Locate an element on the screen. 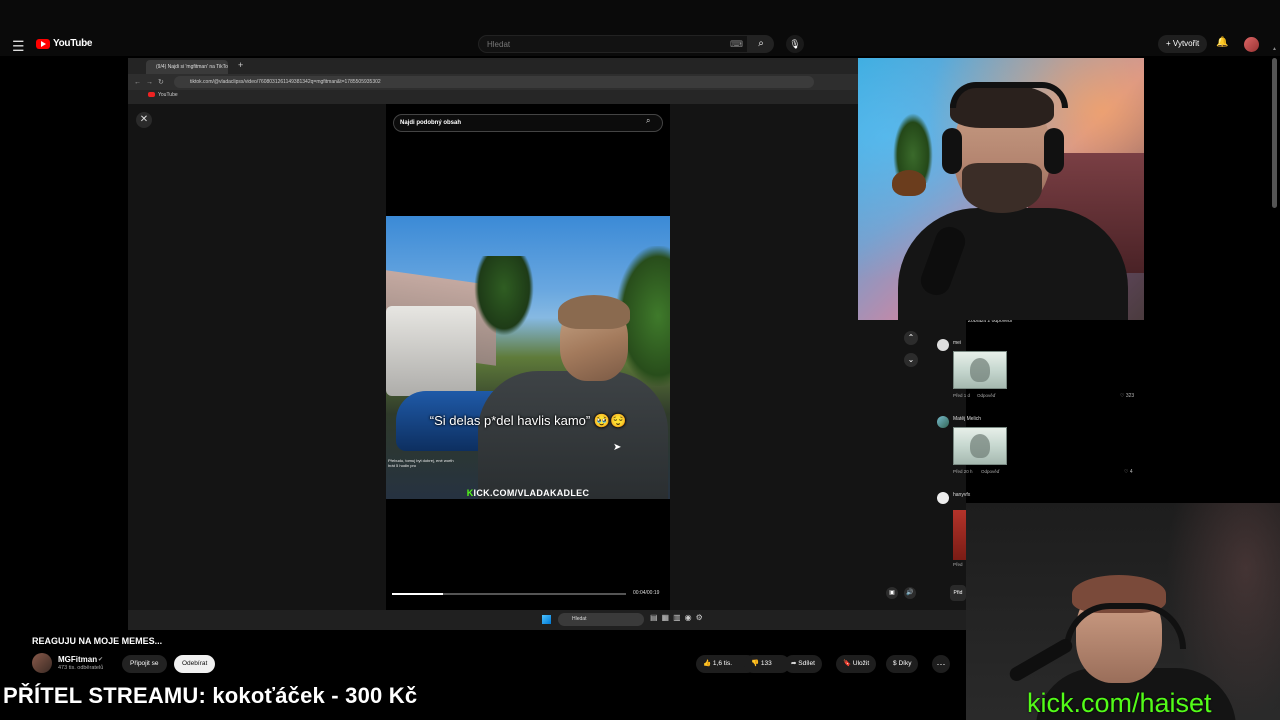  taskbar-search: Hledat is located at coordinates (601, 619).